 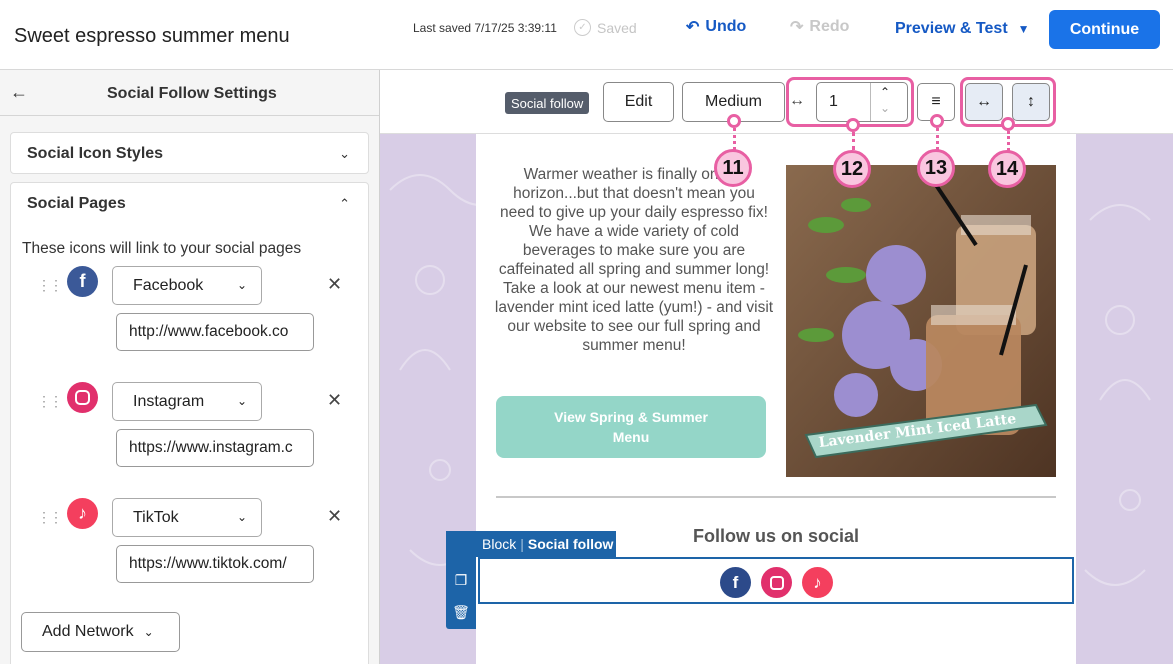 What do you see at coordinates (797, 27) in the screenshot?
I see `redo-icon: ↷` at bounding box center [797, 27].